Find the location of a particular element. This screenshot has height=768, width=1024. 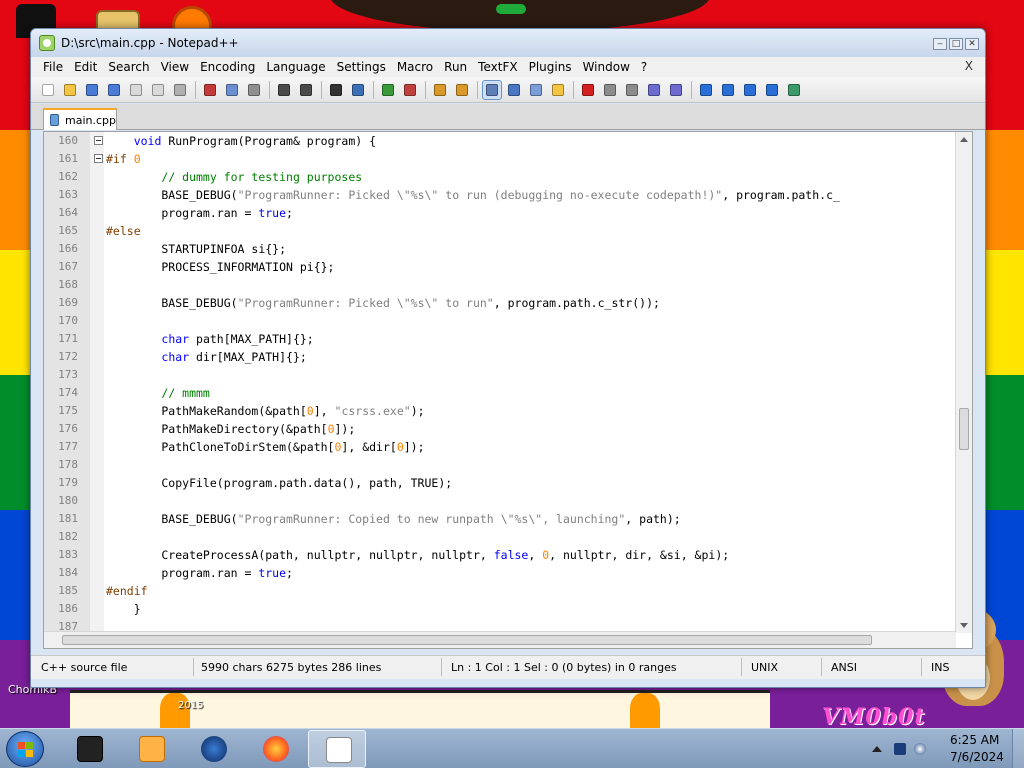

menu-encoding: Encoding is located at coordinates (227, 67).